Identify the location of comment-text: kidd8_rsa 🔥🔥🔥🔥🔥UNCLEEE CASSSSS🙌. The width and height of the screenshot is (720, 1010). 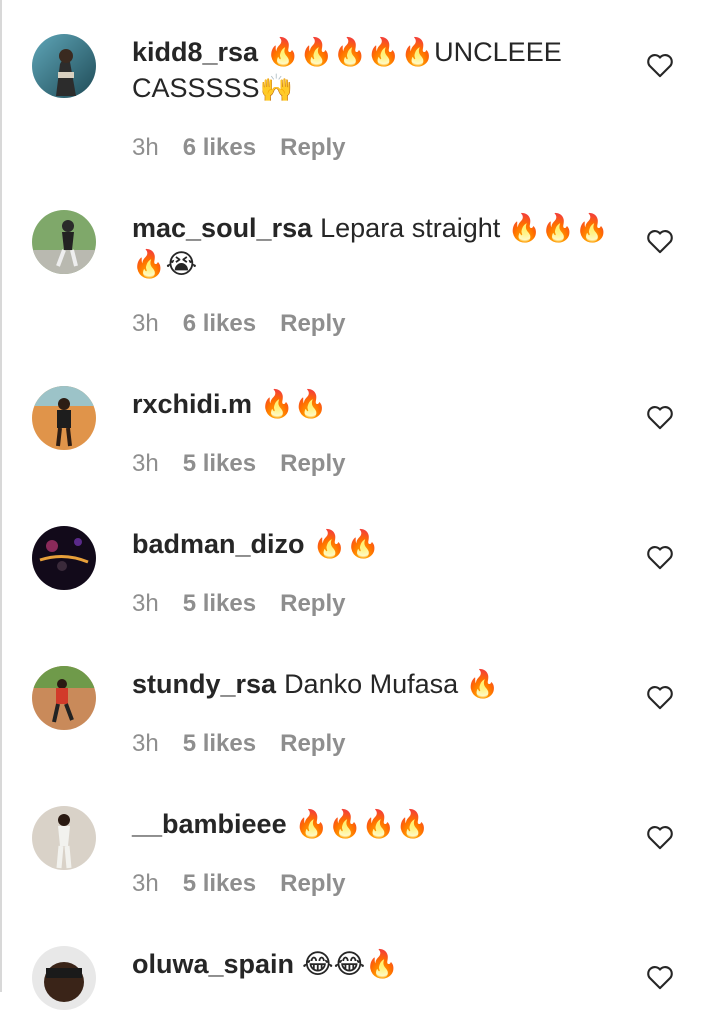
(377, 70).